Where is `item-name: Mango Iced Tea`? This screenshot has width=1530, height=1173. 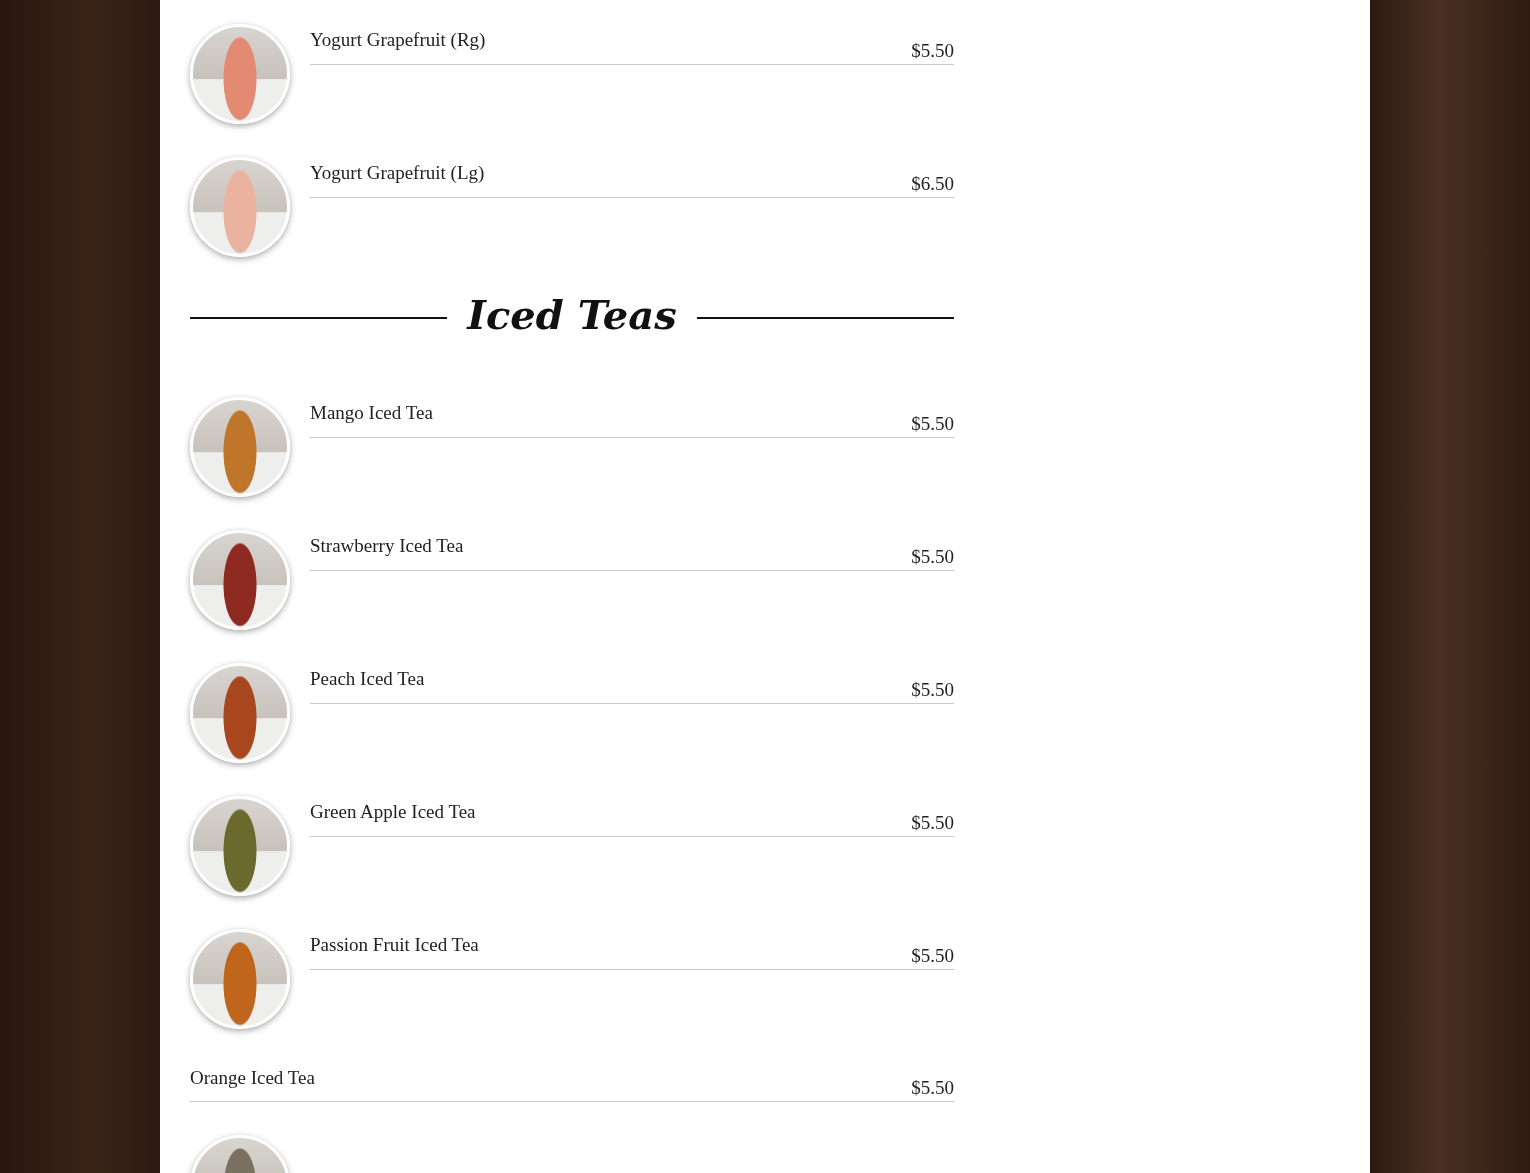 item-name: Mango Iced Tea is located at coordinates (371, 413).